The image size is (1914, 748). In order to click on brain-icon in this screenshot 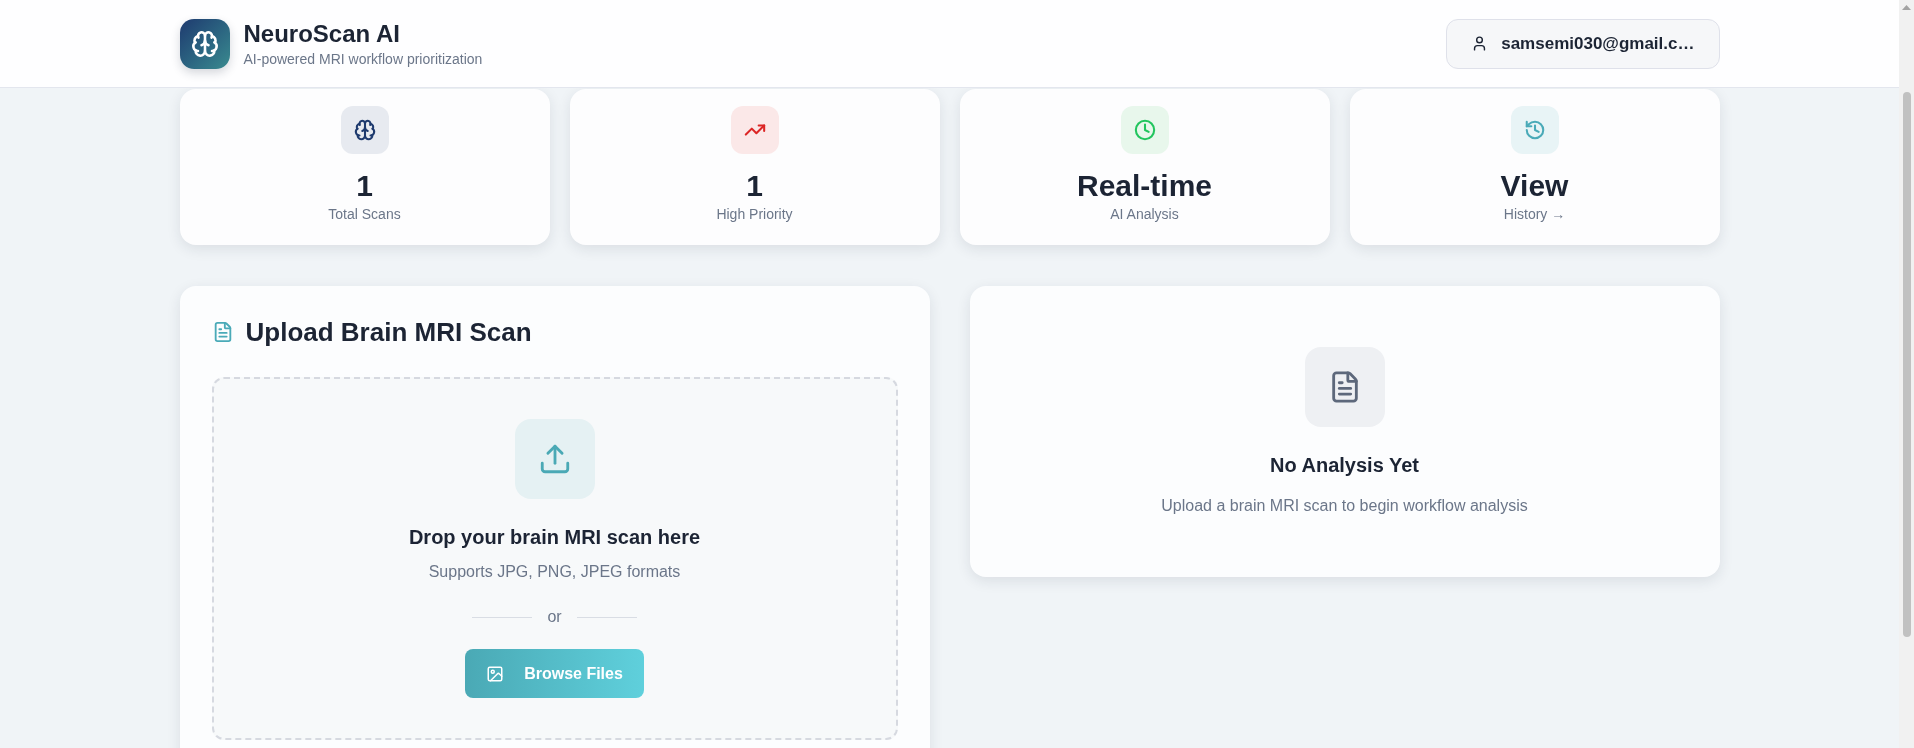, I will do `click(364, 130)`.